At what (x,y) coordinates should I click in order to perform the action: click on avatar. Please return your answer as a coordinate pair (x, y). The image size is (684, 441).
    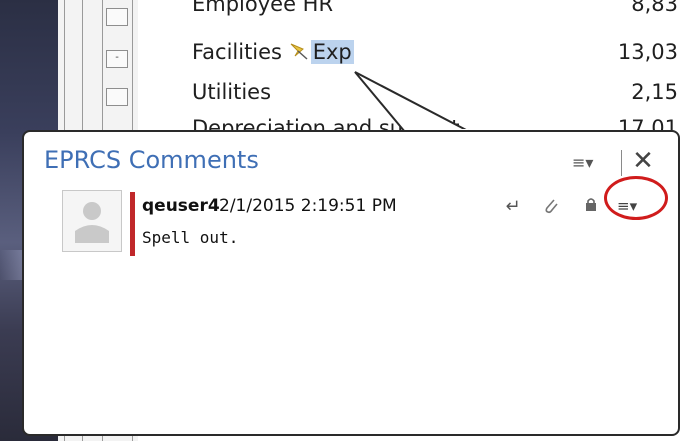
    Looking at the image, I should click on (92, 221).